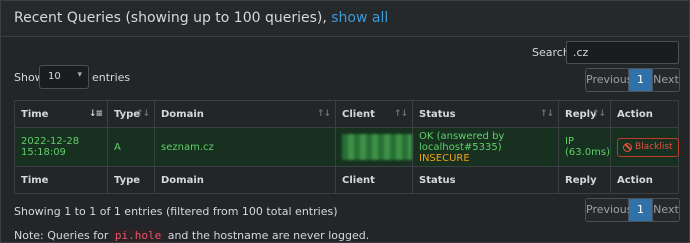 The width and height of the screenshot is (690, 243). What do you see at coordinates (64, 77) in the screenshot?
I see `entries-length-select: 10 ▾` at bounding box center [64, 77].